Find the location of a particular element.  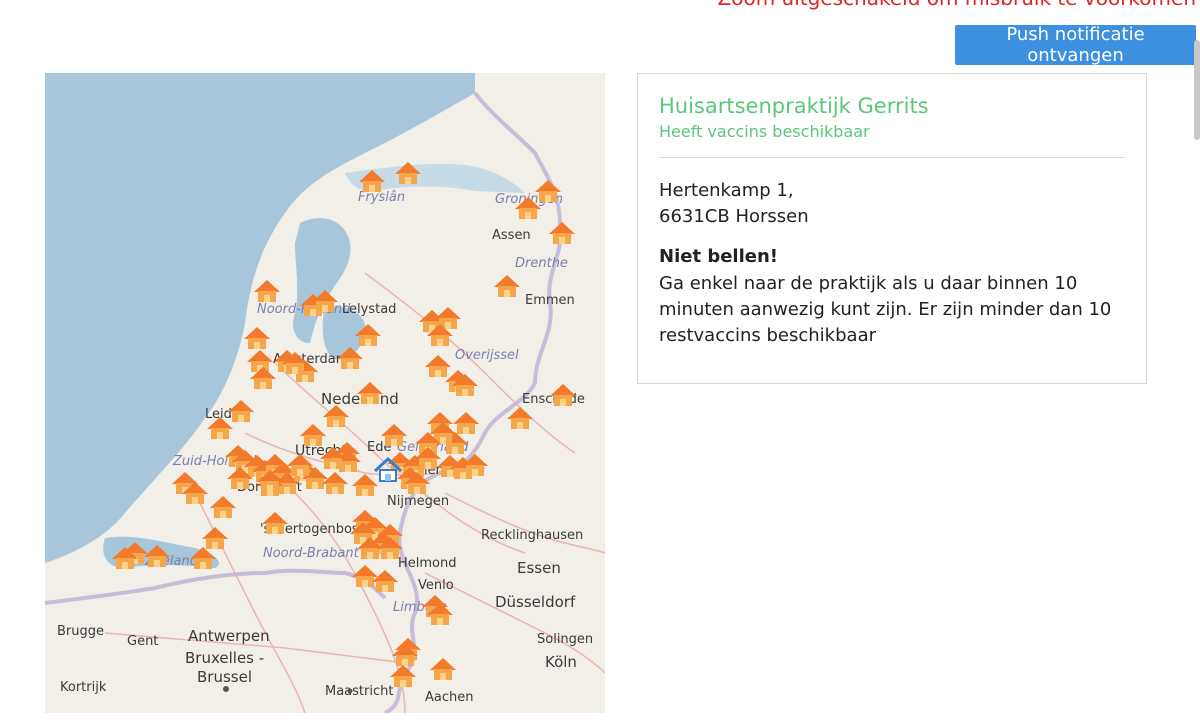

label-solingen: Solingen is located at coordinates (565, 639).